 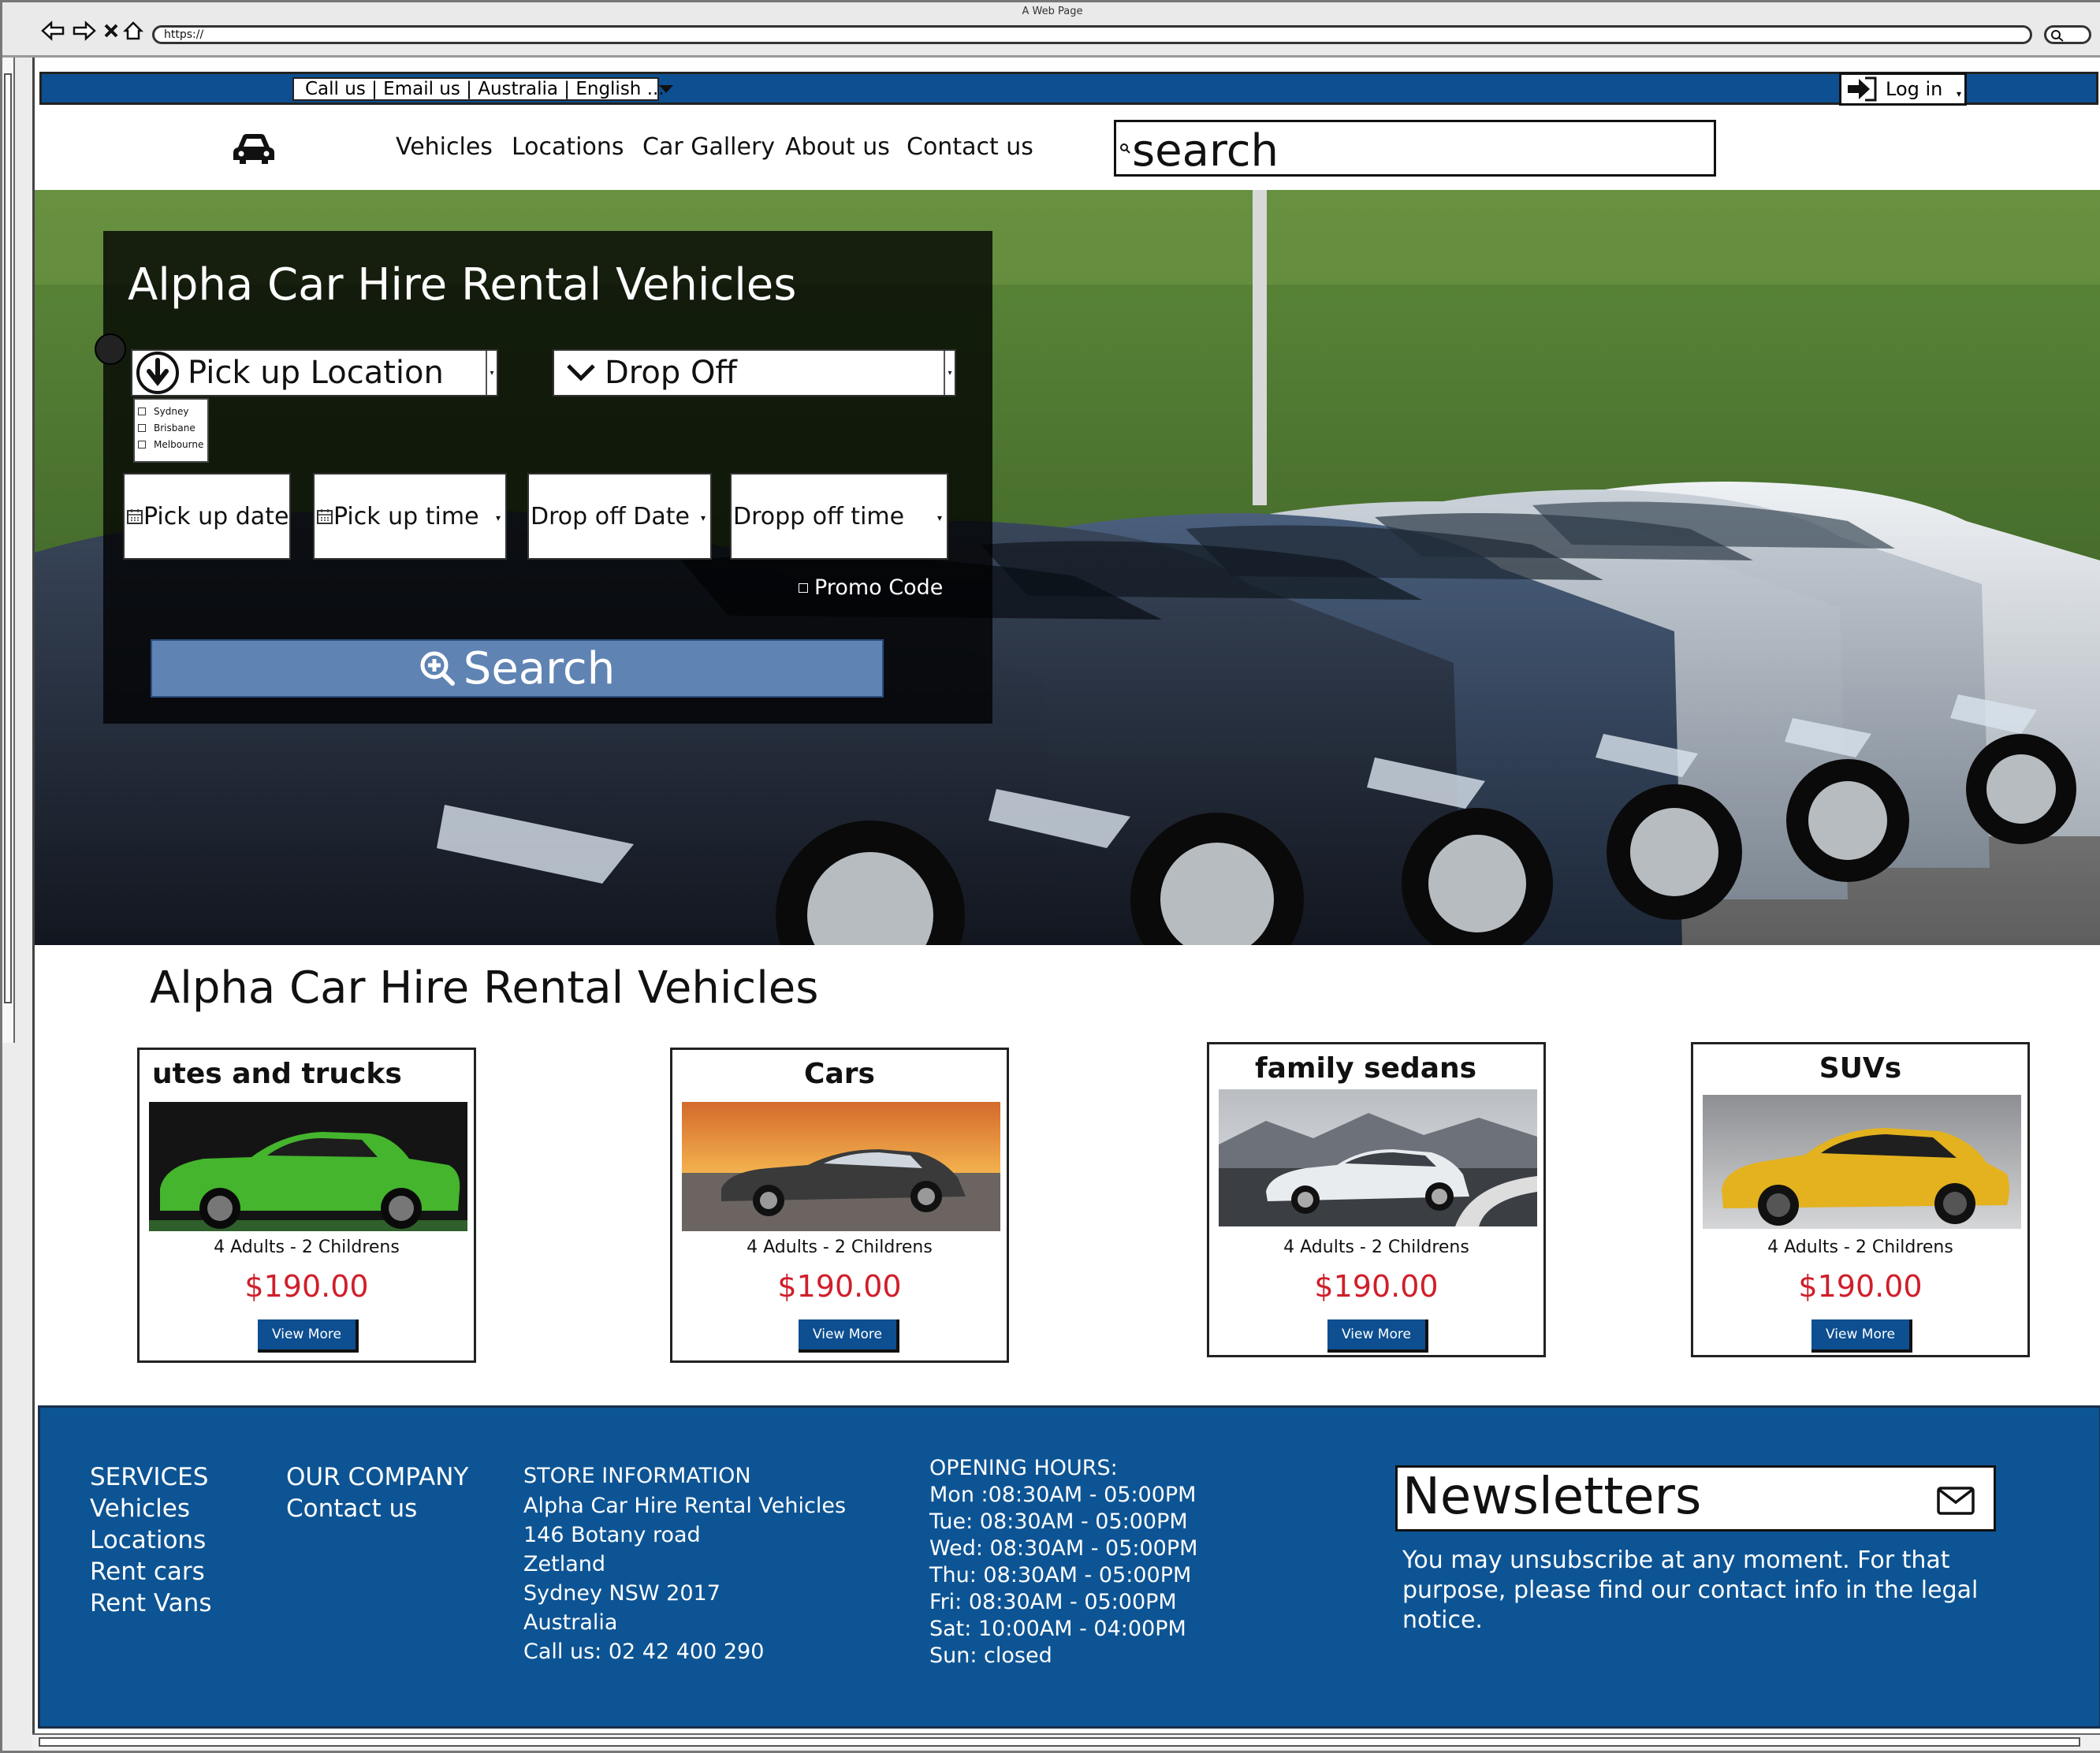 What do you see at coordinates (133, 31) in the screenshot?
I see `home-icon` at bounding box center [133, 31].